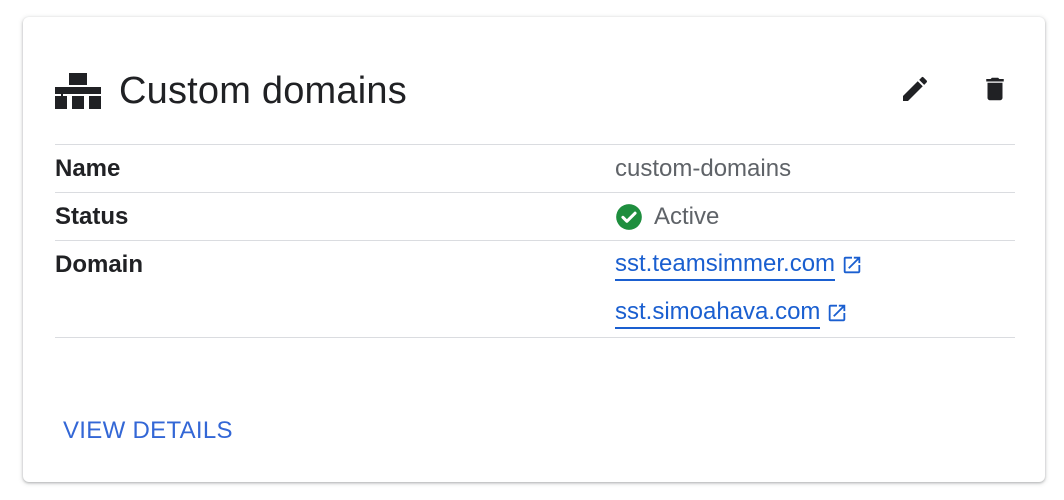  What do you see at coordinates (99, 264) in the screenshot?
I see `domain-label: Domain` at bounding box center [99, 264].